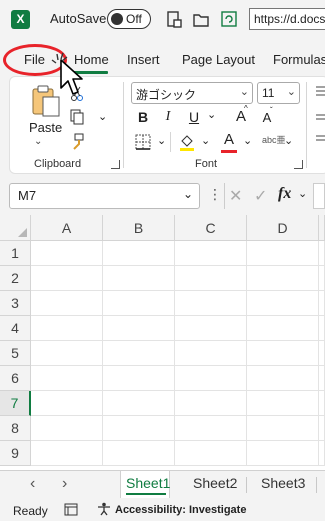 The height and width of the screenshot is (521, 325). What do you see at coordinates (211, 228) in the screenshot?
I see `column-header-c: C` at bounding box center [211, 228].